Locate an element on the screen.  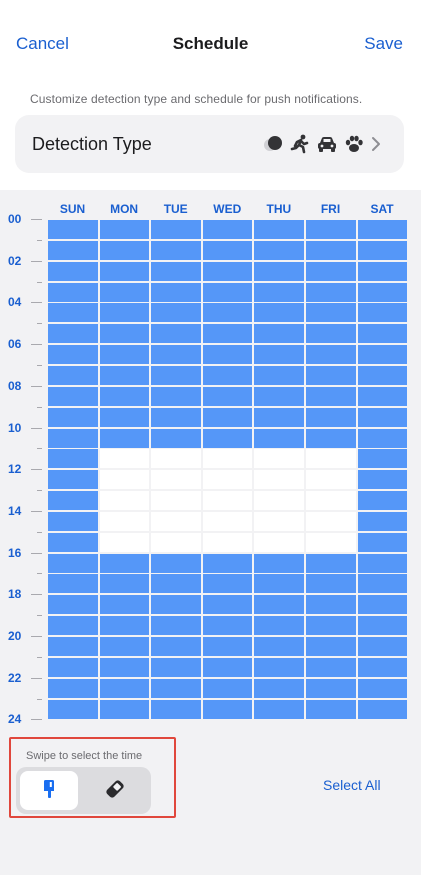
day-header-sun: SUN is located at coordinates (72, 209).